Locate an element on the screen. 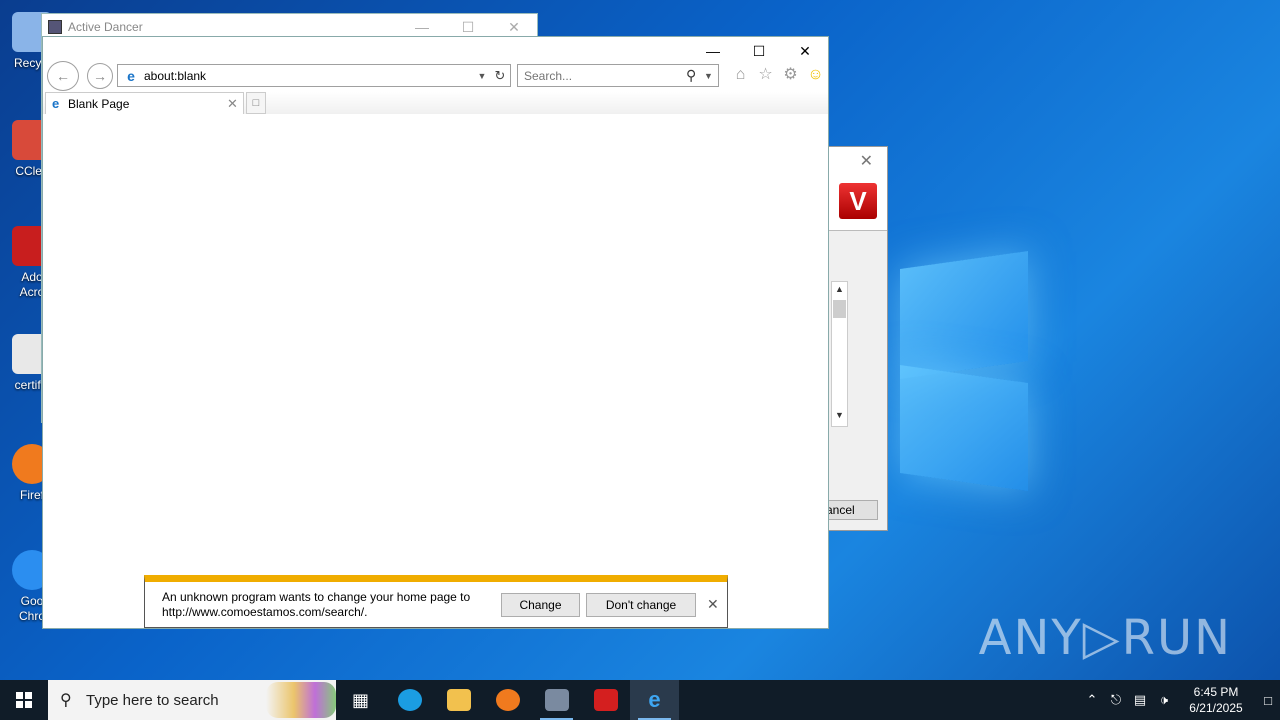 The height and width of the screenshot is (720, 1280). app-icon is located at coordinates (55, 27).